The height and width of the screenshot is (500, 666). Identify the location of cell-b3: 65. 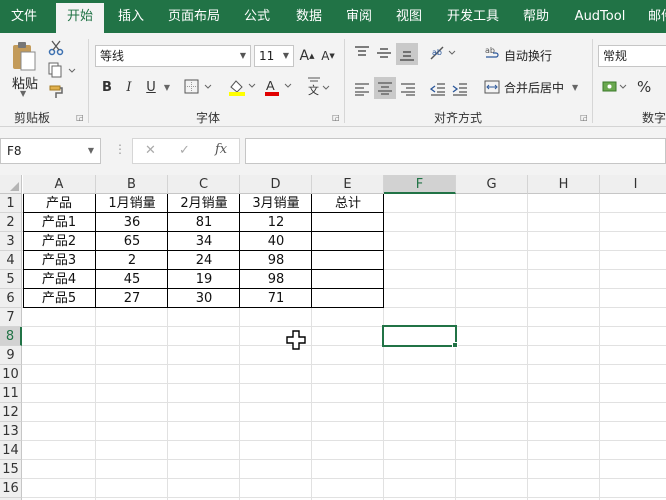
(132, 241).